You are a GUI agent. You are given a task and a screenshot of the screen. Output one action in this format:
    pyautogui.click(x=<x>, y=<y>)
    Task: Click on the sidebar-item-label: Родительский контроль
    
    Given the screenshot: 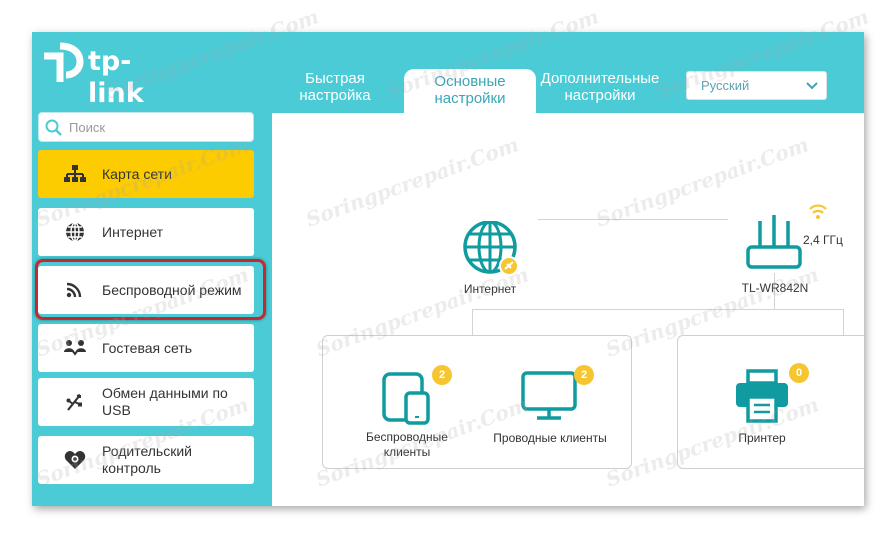 What is the action you would take?
    pyautogui.click(x=147, y=459)
    